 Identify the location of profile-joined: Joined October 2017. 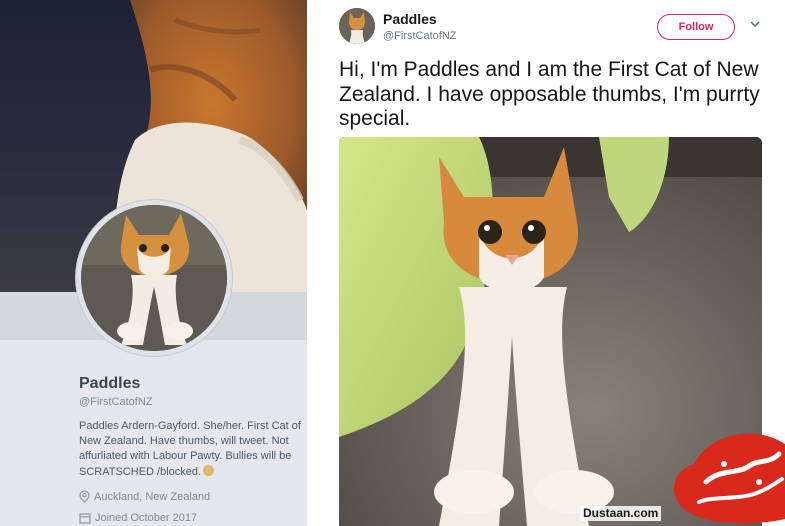
(138, 518).